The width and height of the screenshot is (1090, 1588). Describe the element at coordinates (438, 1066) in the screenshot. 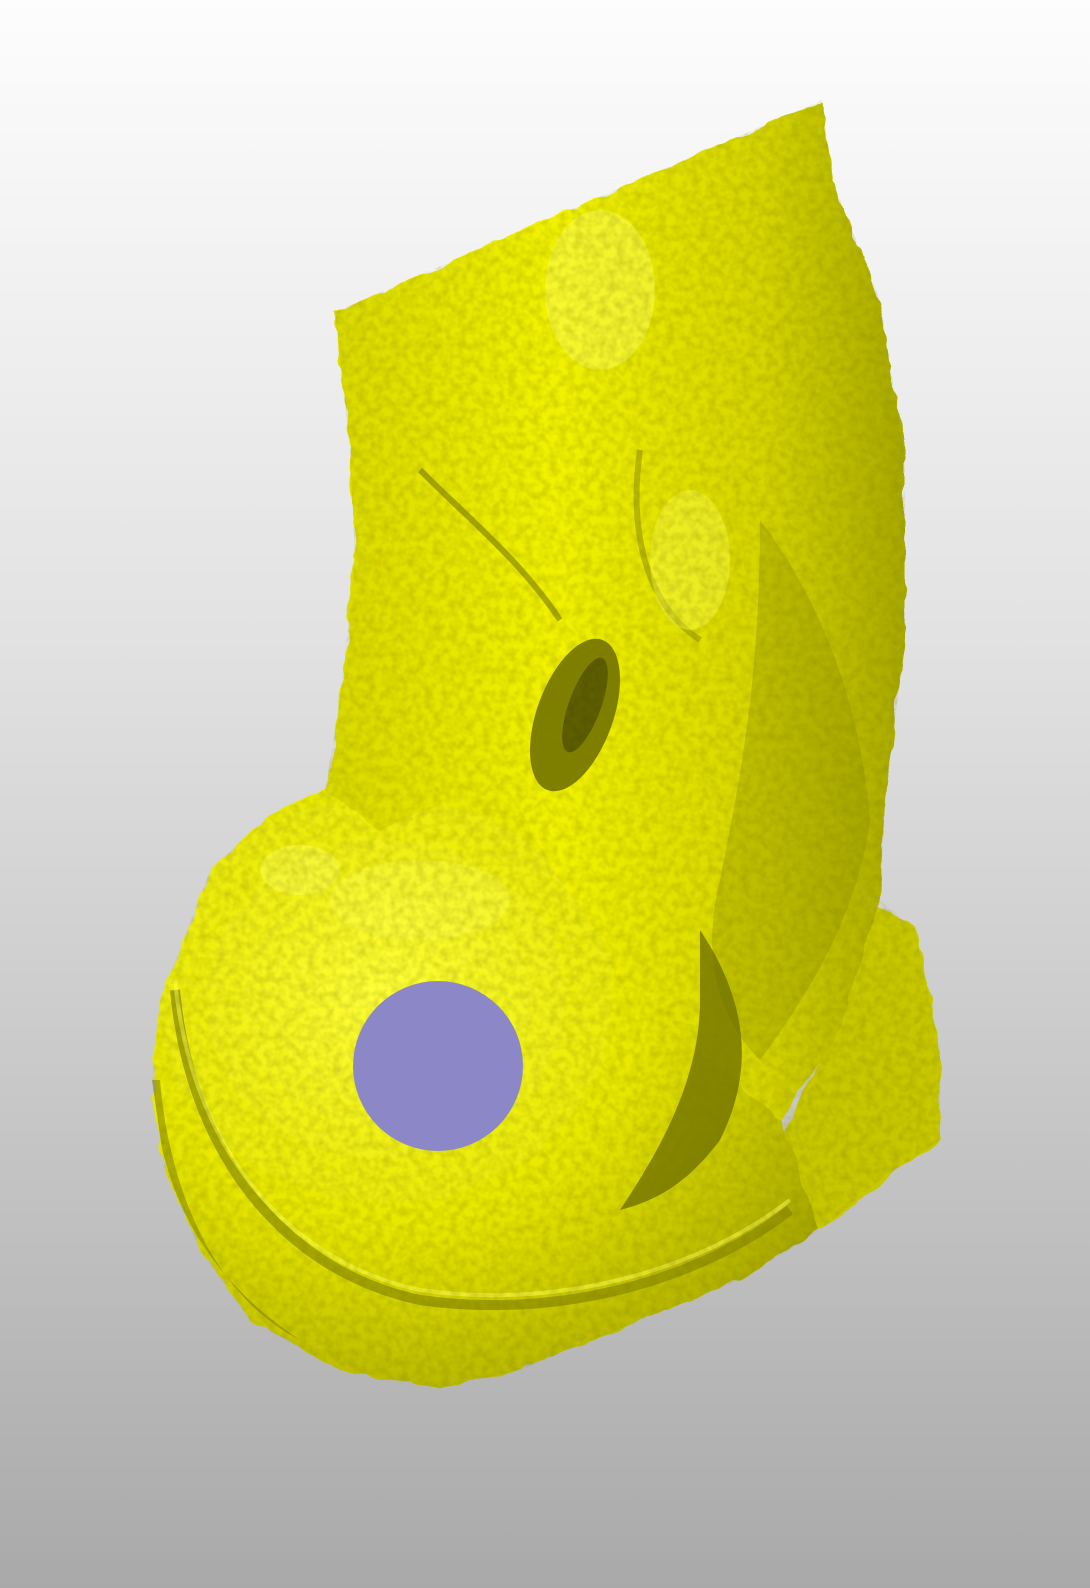

I see `marker-point` at that location.